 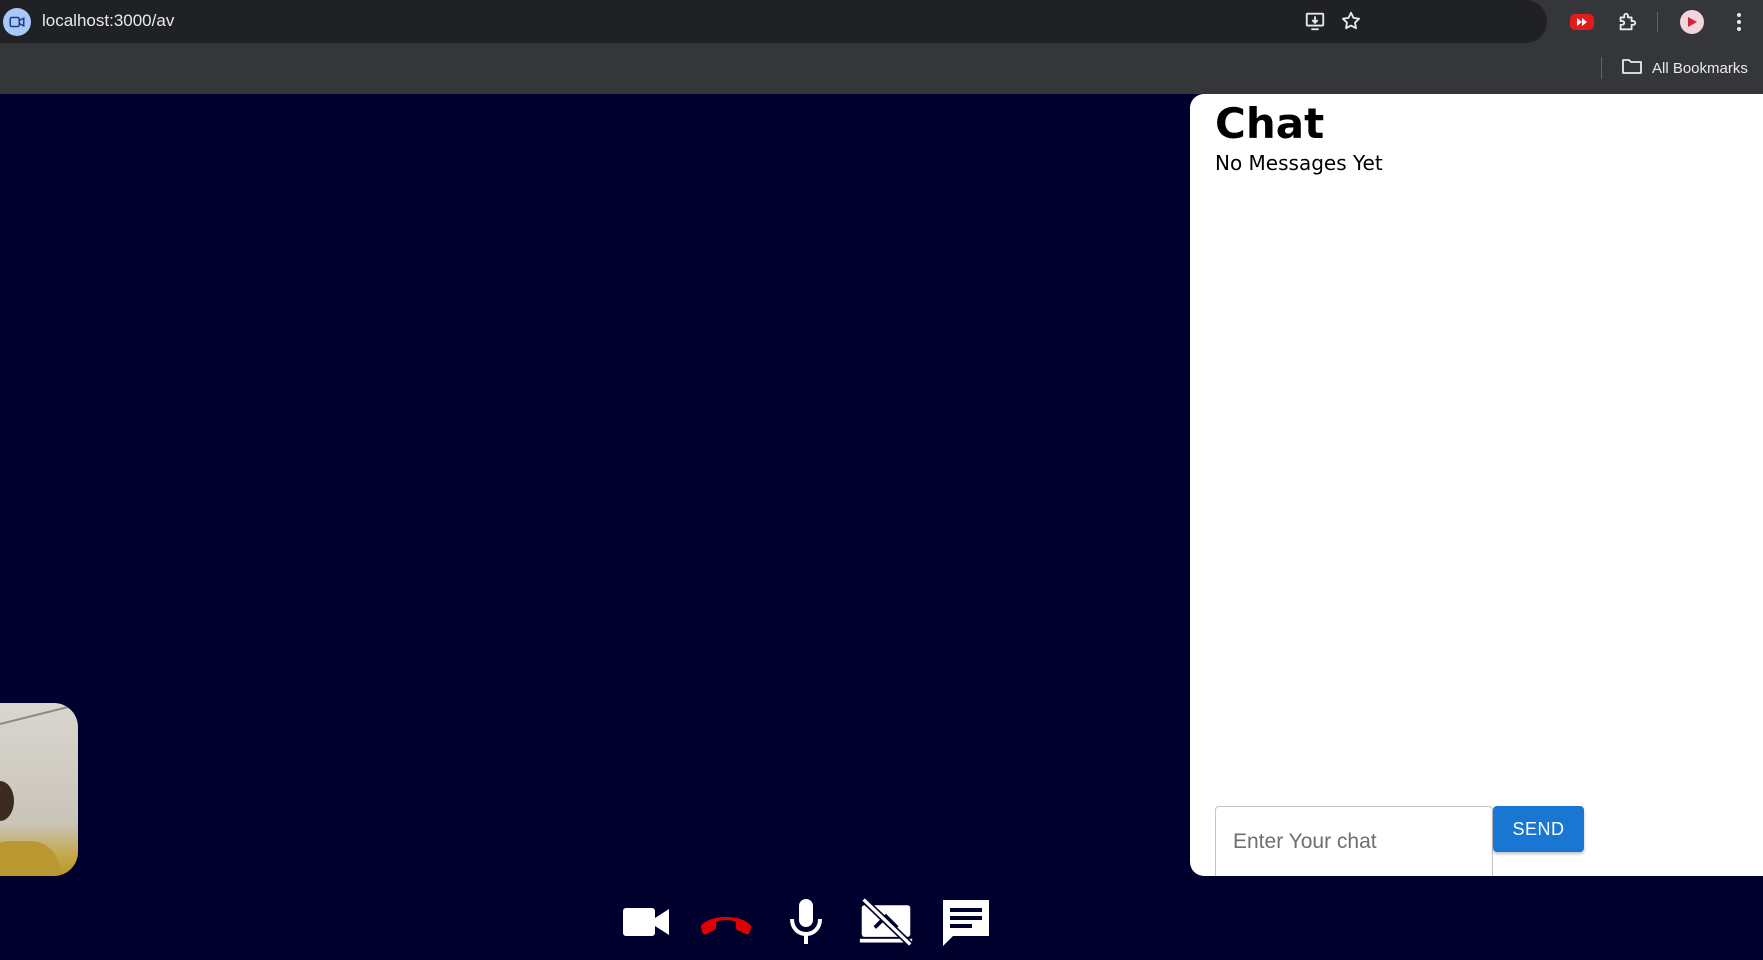 What do you see at coordinates (966, 922) in the screenshot?
I see `chat-icon` at bounding box center [966, 922].